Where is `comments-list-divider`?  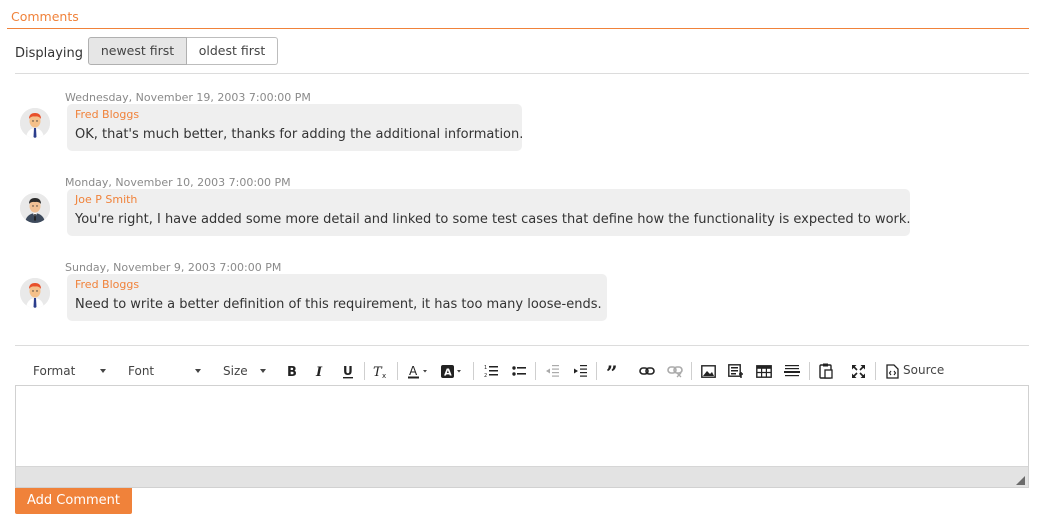 comments-list-divider is located at coordinates (522, 73).